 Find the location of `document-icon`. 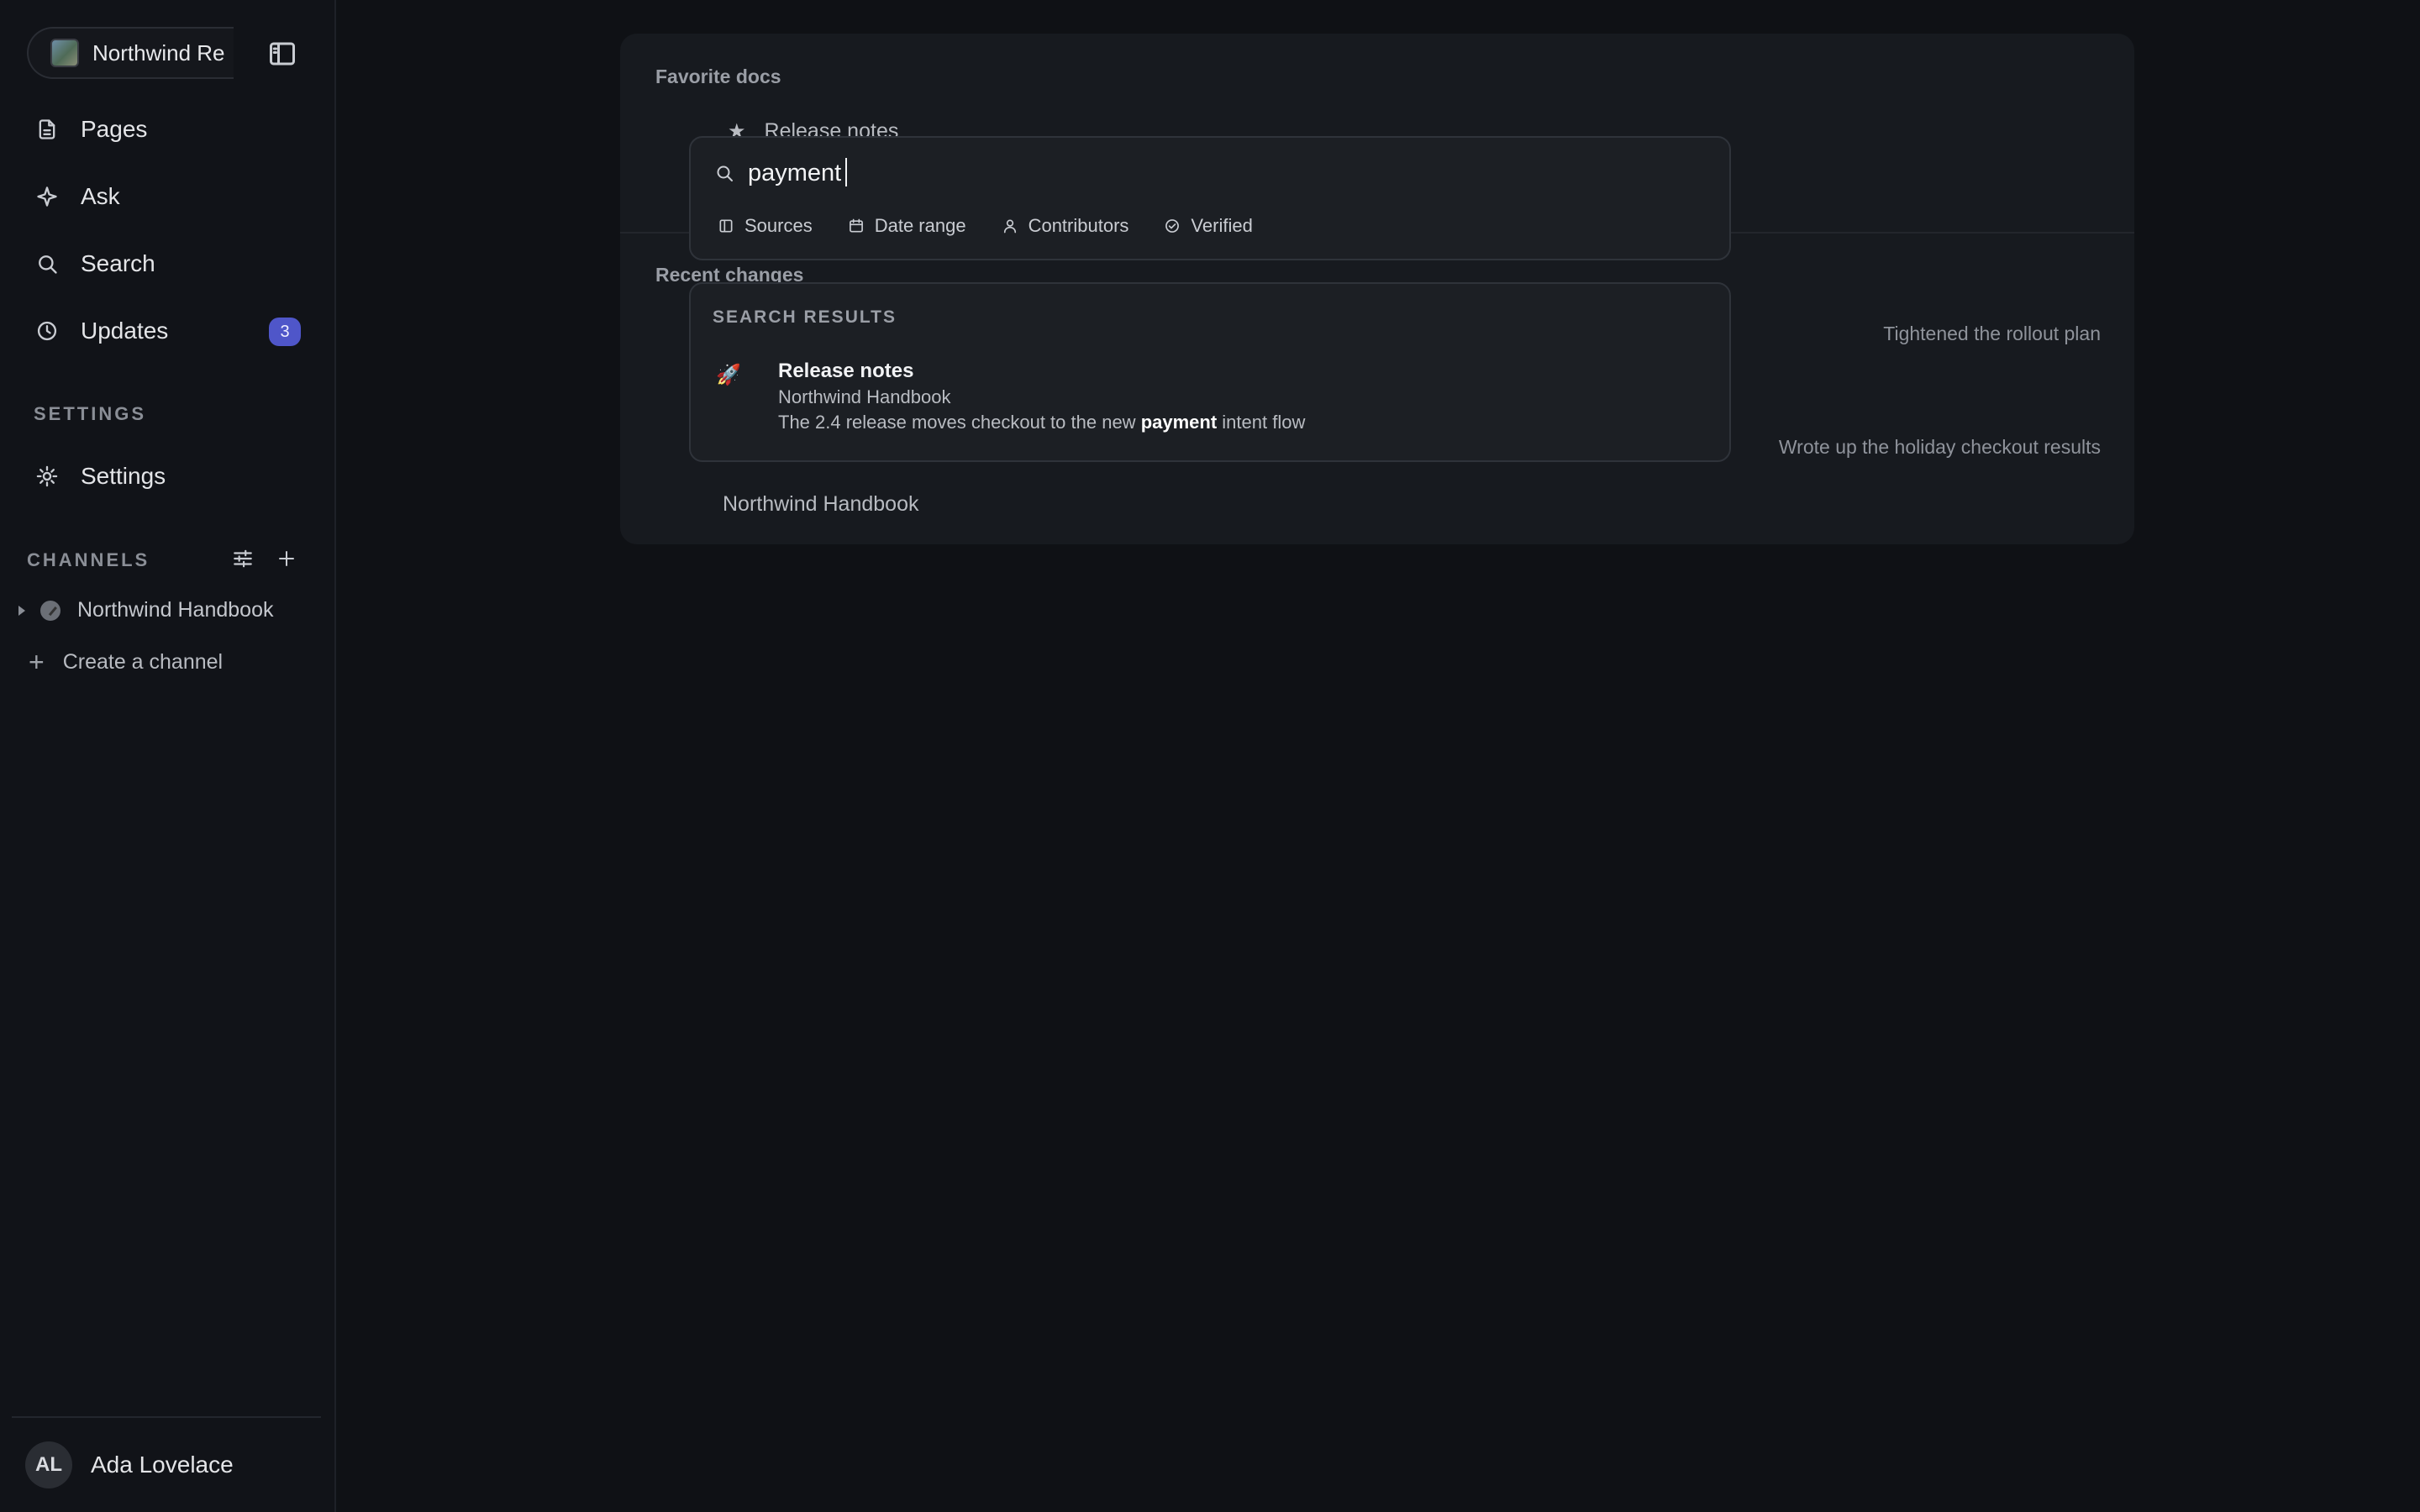

document-icon is located at coordinates (47, 129).